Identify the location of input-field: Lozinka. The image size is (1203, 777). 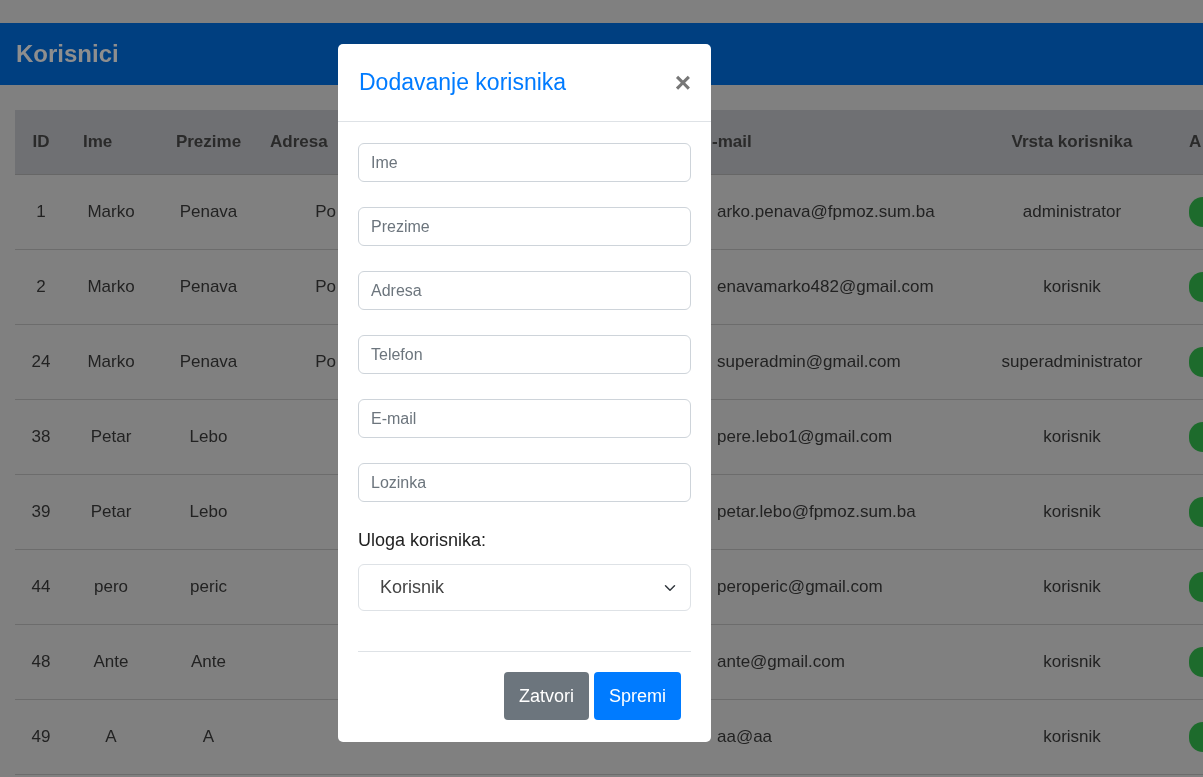
(524, 482).